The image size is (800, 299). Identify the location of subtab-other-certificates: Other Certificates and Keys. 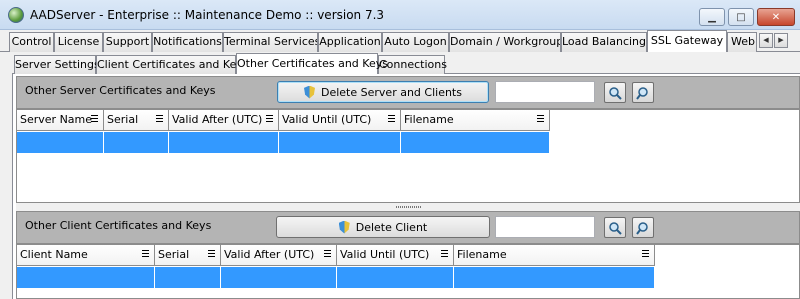
(312, 63).